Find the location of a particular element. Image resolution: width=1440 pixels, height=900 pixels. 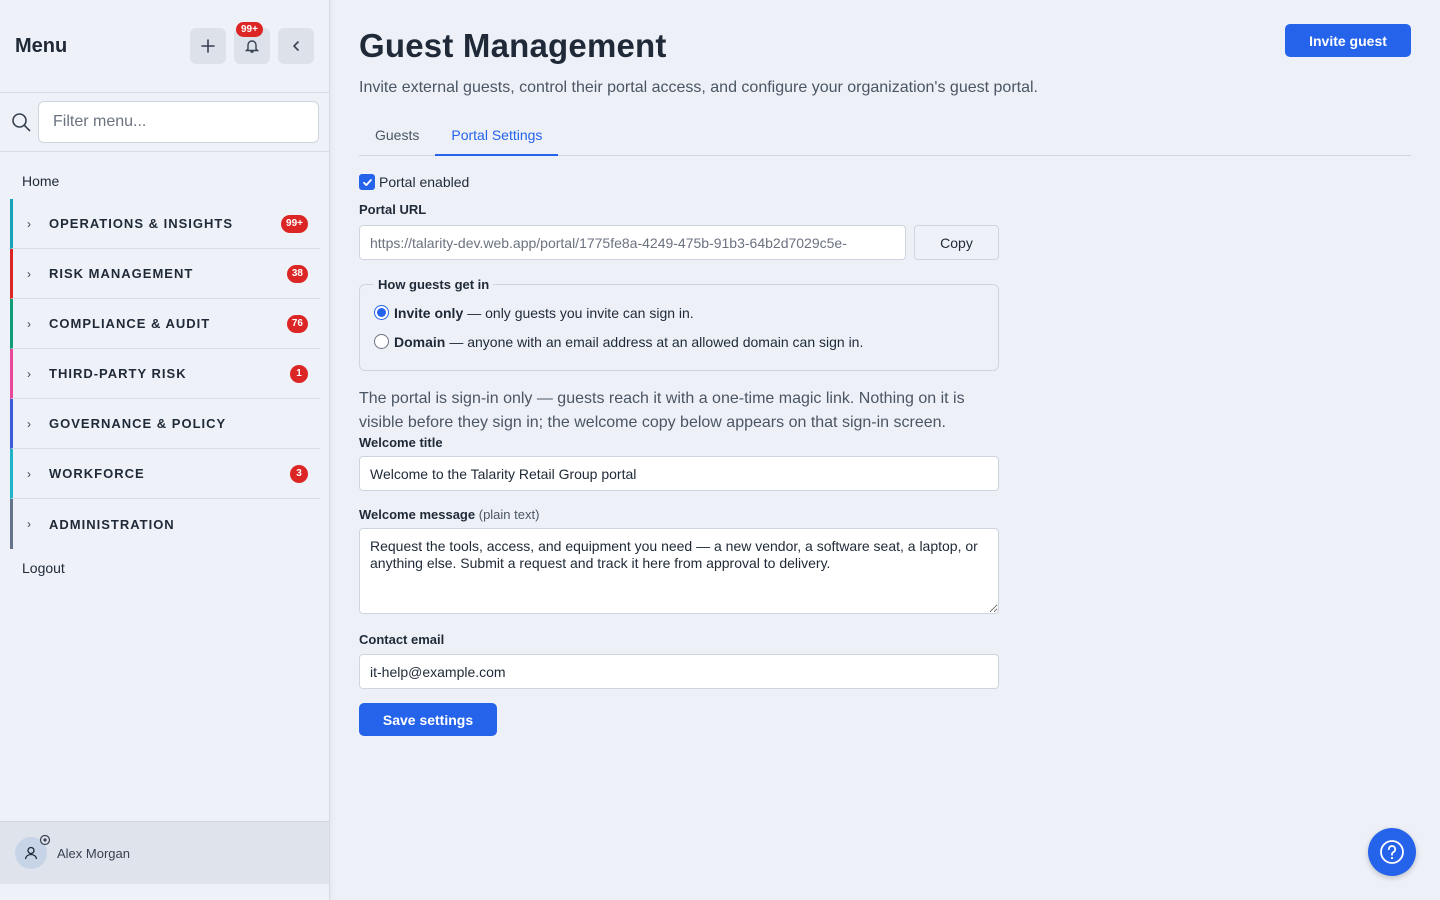

domain-radio is located at coordinates (381, 341).